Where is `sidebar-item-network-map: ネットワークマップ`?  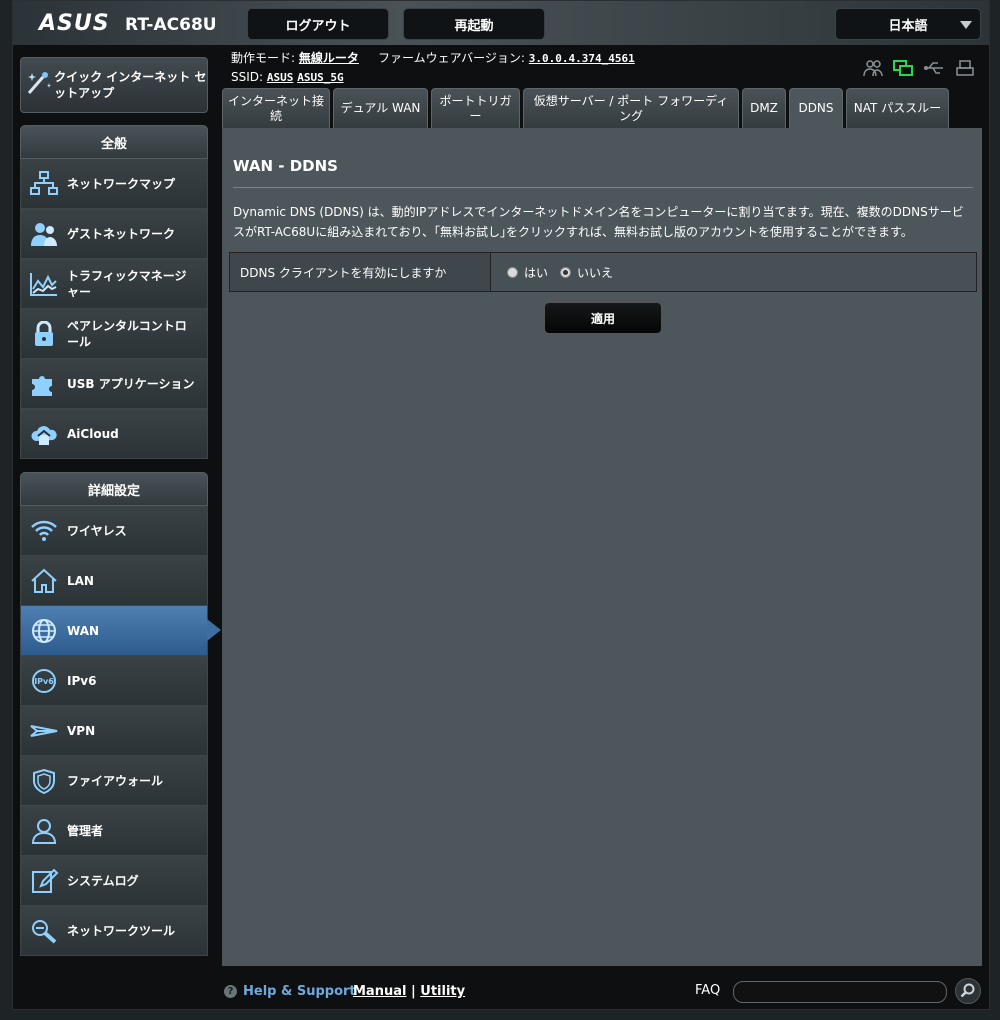 sidebar-item-network-map: ネットワークマップ is located at coordinates (114, 184).